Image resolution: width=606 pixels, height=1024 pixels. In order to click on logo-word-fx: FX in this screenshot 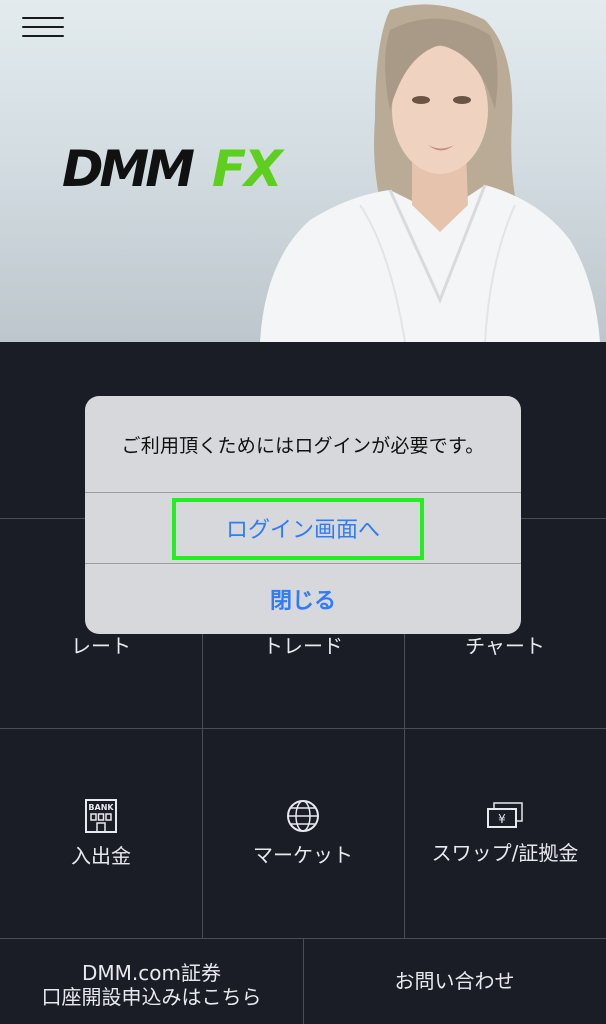, I will do `click(248, 168)`.